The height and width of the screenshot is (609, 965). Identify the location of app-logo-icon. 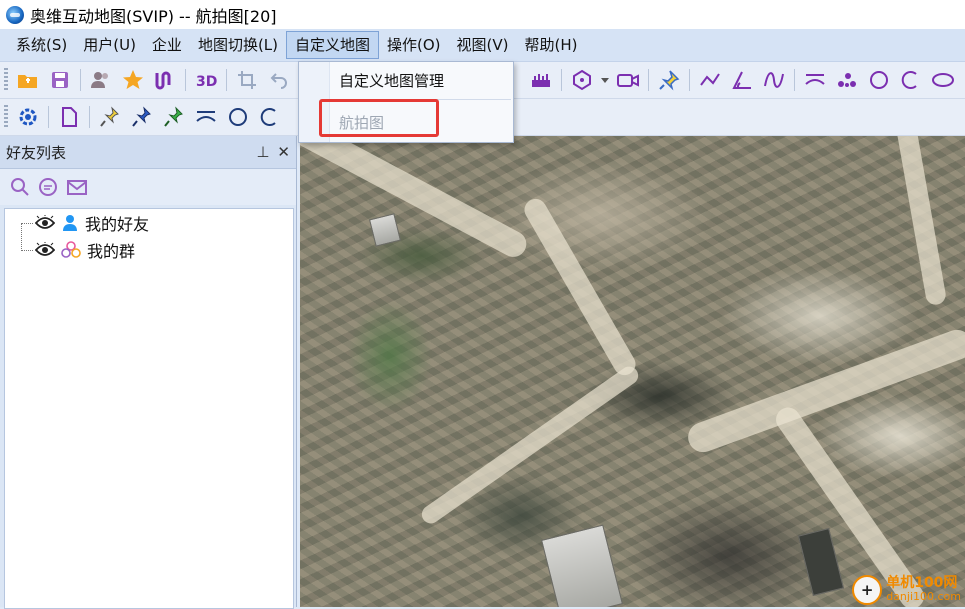
(15, 14).